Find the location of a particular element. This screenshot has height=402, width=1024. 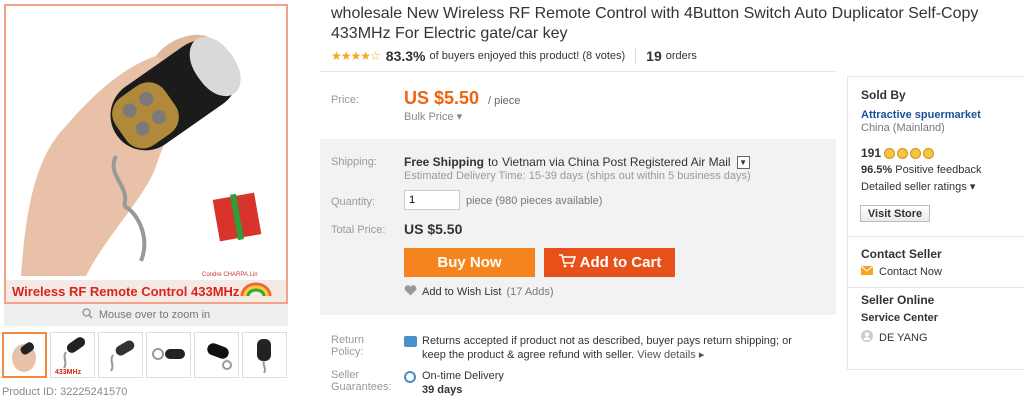

service-agent: DE YANG is located at coordinates (894, 337).